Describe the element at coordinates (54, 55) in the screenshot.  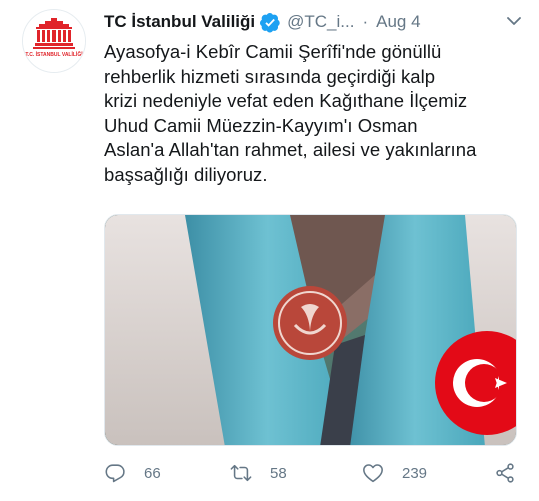
I see `avatar-text: T.C. İSTANBUL VALİLİĞİ` at that location.